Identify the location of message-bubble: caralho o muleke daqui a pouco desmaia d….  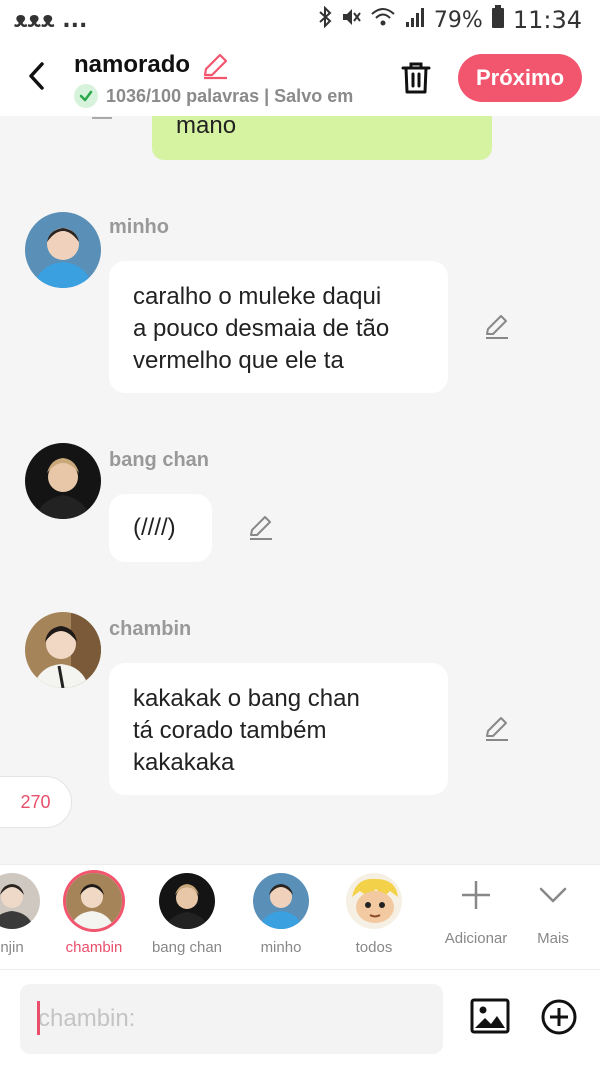
(278, 327).